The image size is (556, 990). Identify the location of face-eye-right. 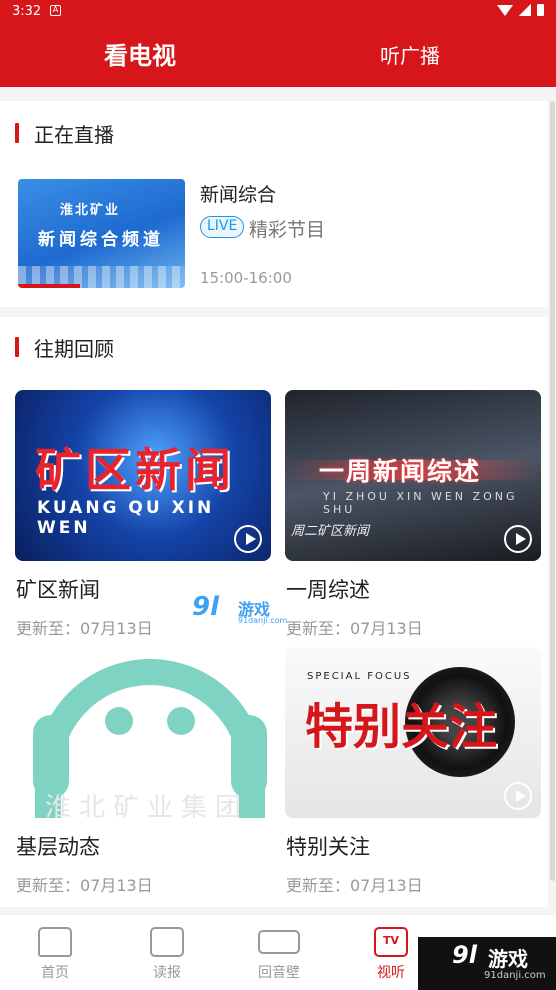
(181, 721).